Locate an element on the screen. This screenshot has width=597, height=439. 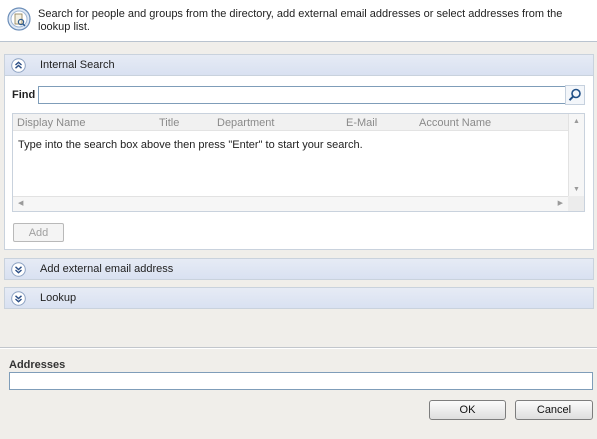
section-label: Lookup is located at coordinates (58, 298).